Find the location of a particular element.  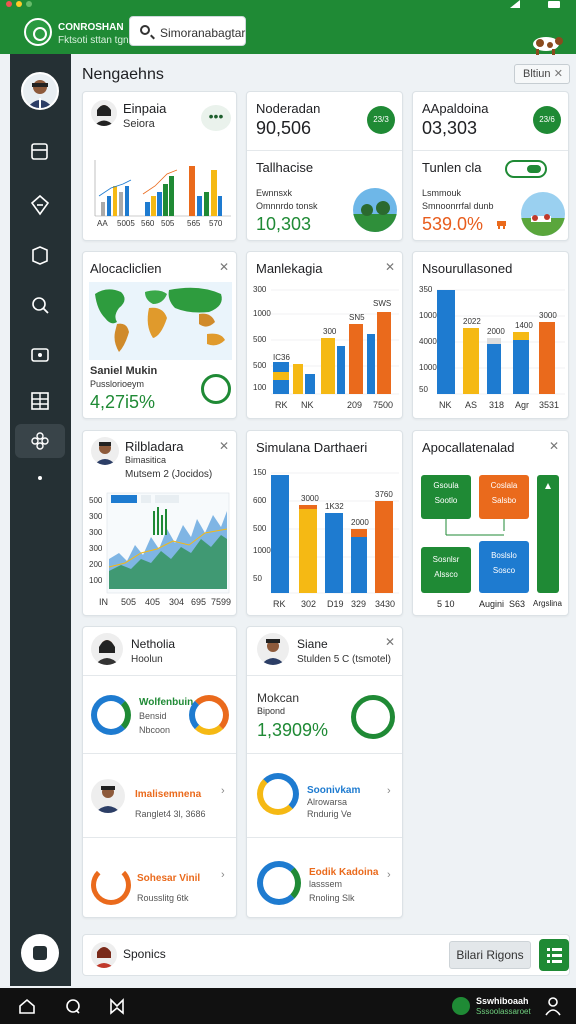

row-title: Sohesar Vinil is located at coordinates (168, 878).